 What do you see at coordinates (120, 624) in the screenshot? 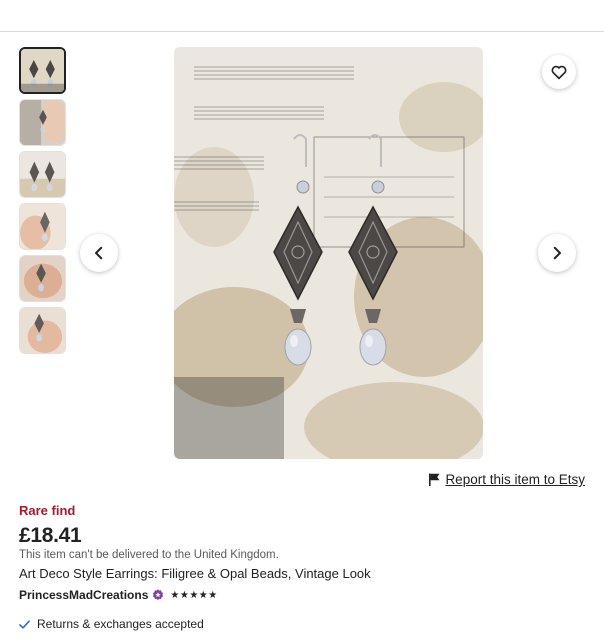
I see `returns-label: Returns & exchanges accepted` at bounding box center [120, 624].